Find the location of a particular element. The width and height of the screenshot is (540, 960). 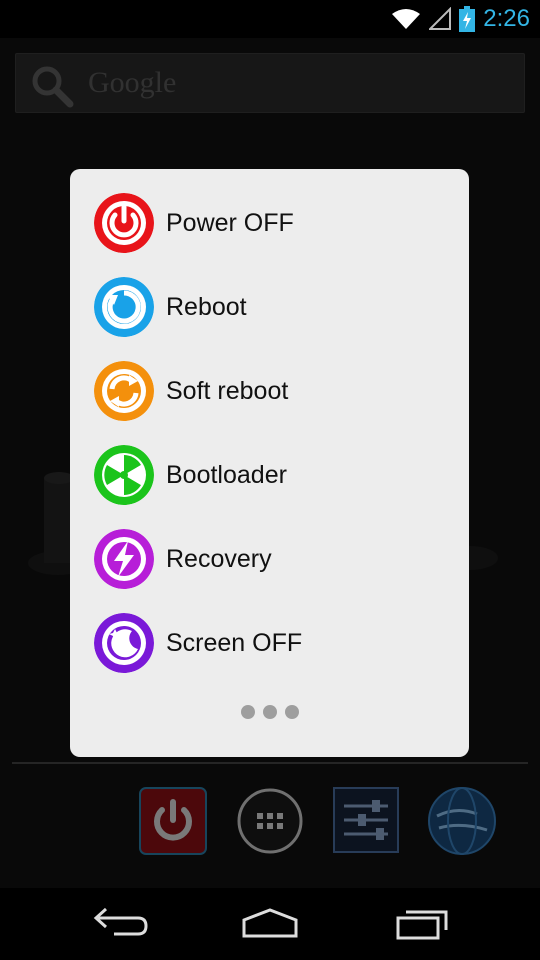

menu-item-recovery: Recovery is located at coordinates (269, 559).